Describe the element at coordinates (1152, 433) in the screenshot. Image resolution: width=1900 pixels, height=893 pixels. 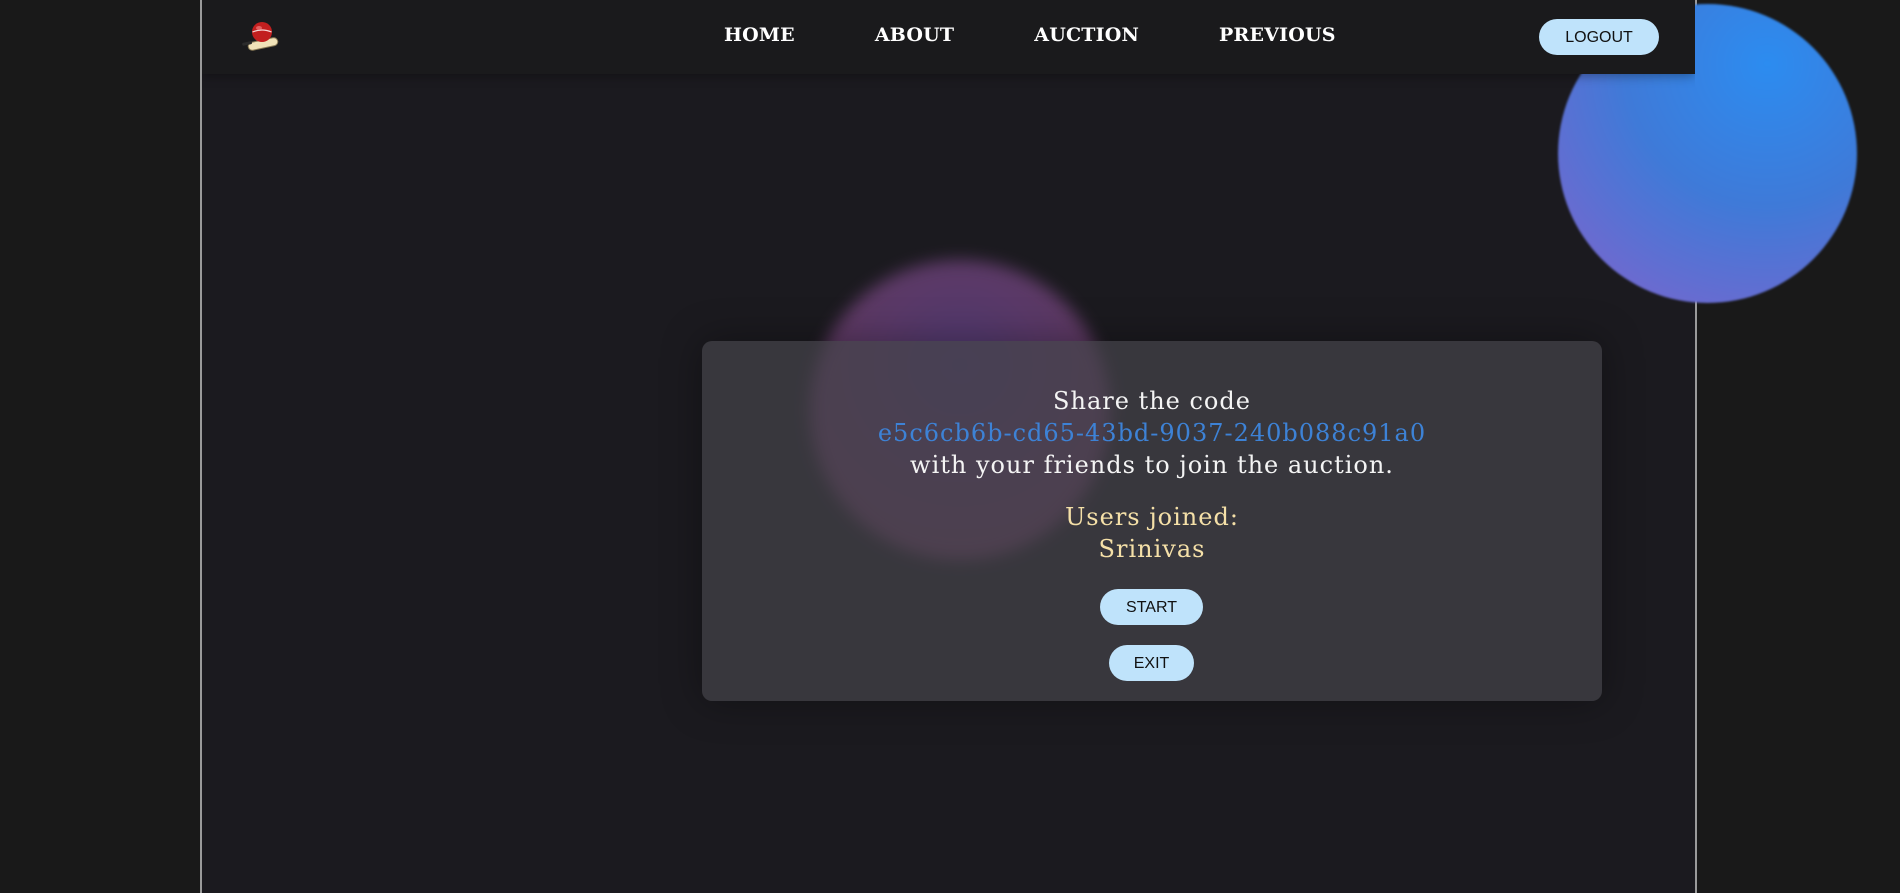
I see `auction-code: e5c6cb6b-cd65-43bd-9037-240b088c91a0` at that location.